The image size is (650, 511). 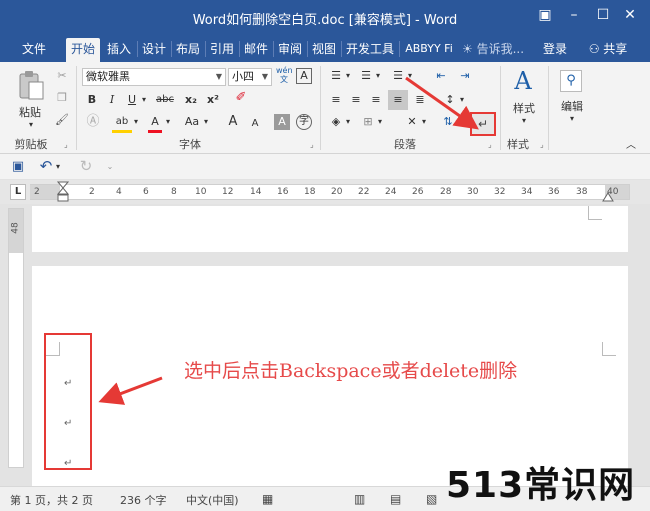 What do you see at coordinates (267, 499) in the screenshot?
I see `proofing-icon: ▦` at bounding box center [267, 499].